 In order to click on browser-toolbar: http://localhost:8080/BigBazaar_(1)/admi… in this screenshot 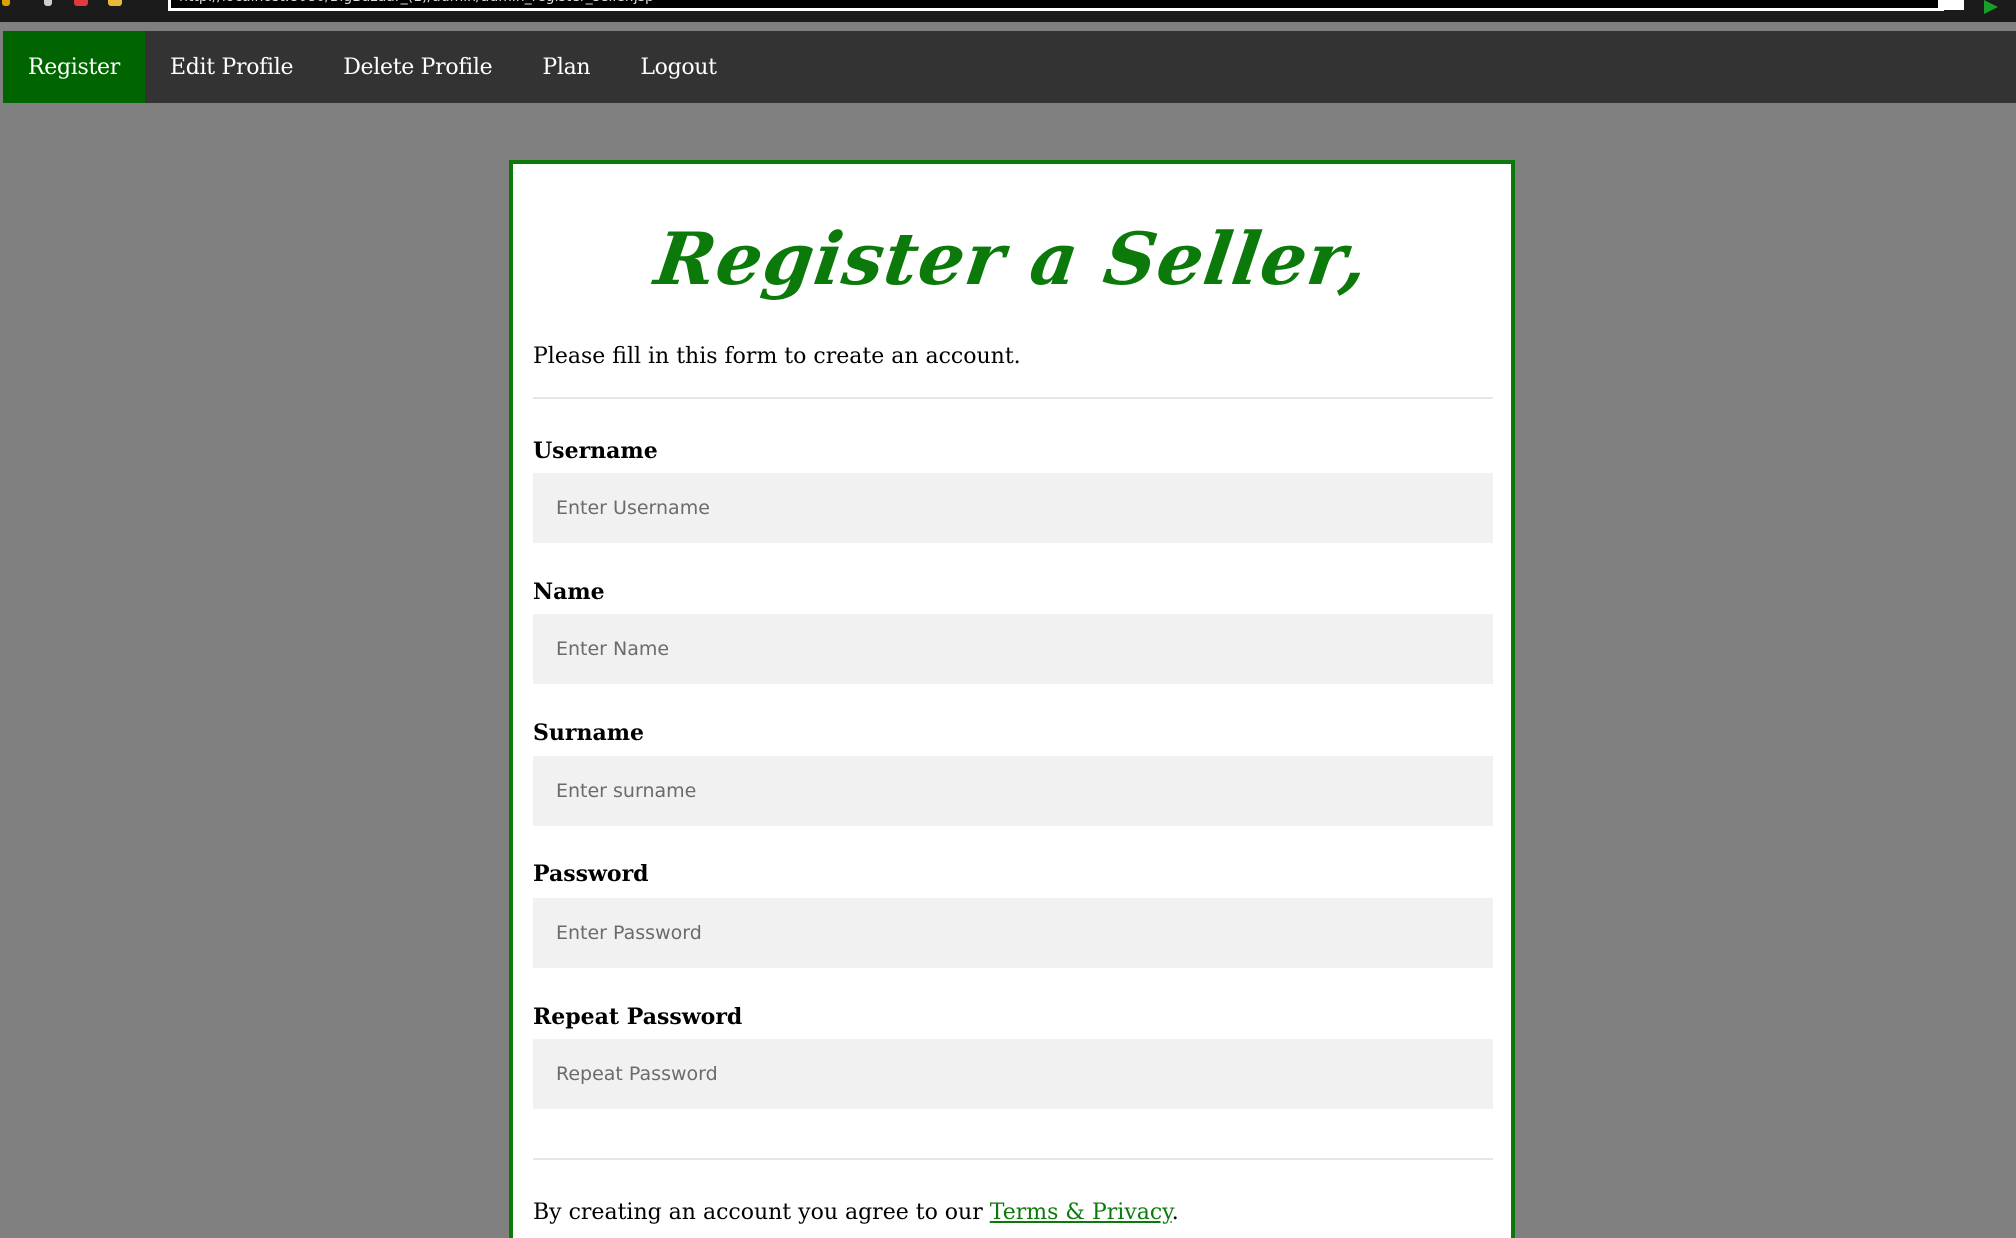, I will do `click(1008, 11)`.